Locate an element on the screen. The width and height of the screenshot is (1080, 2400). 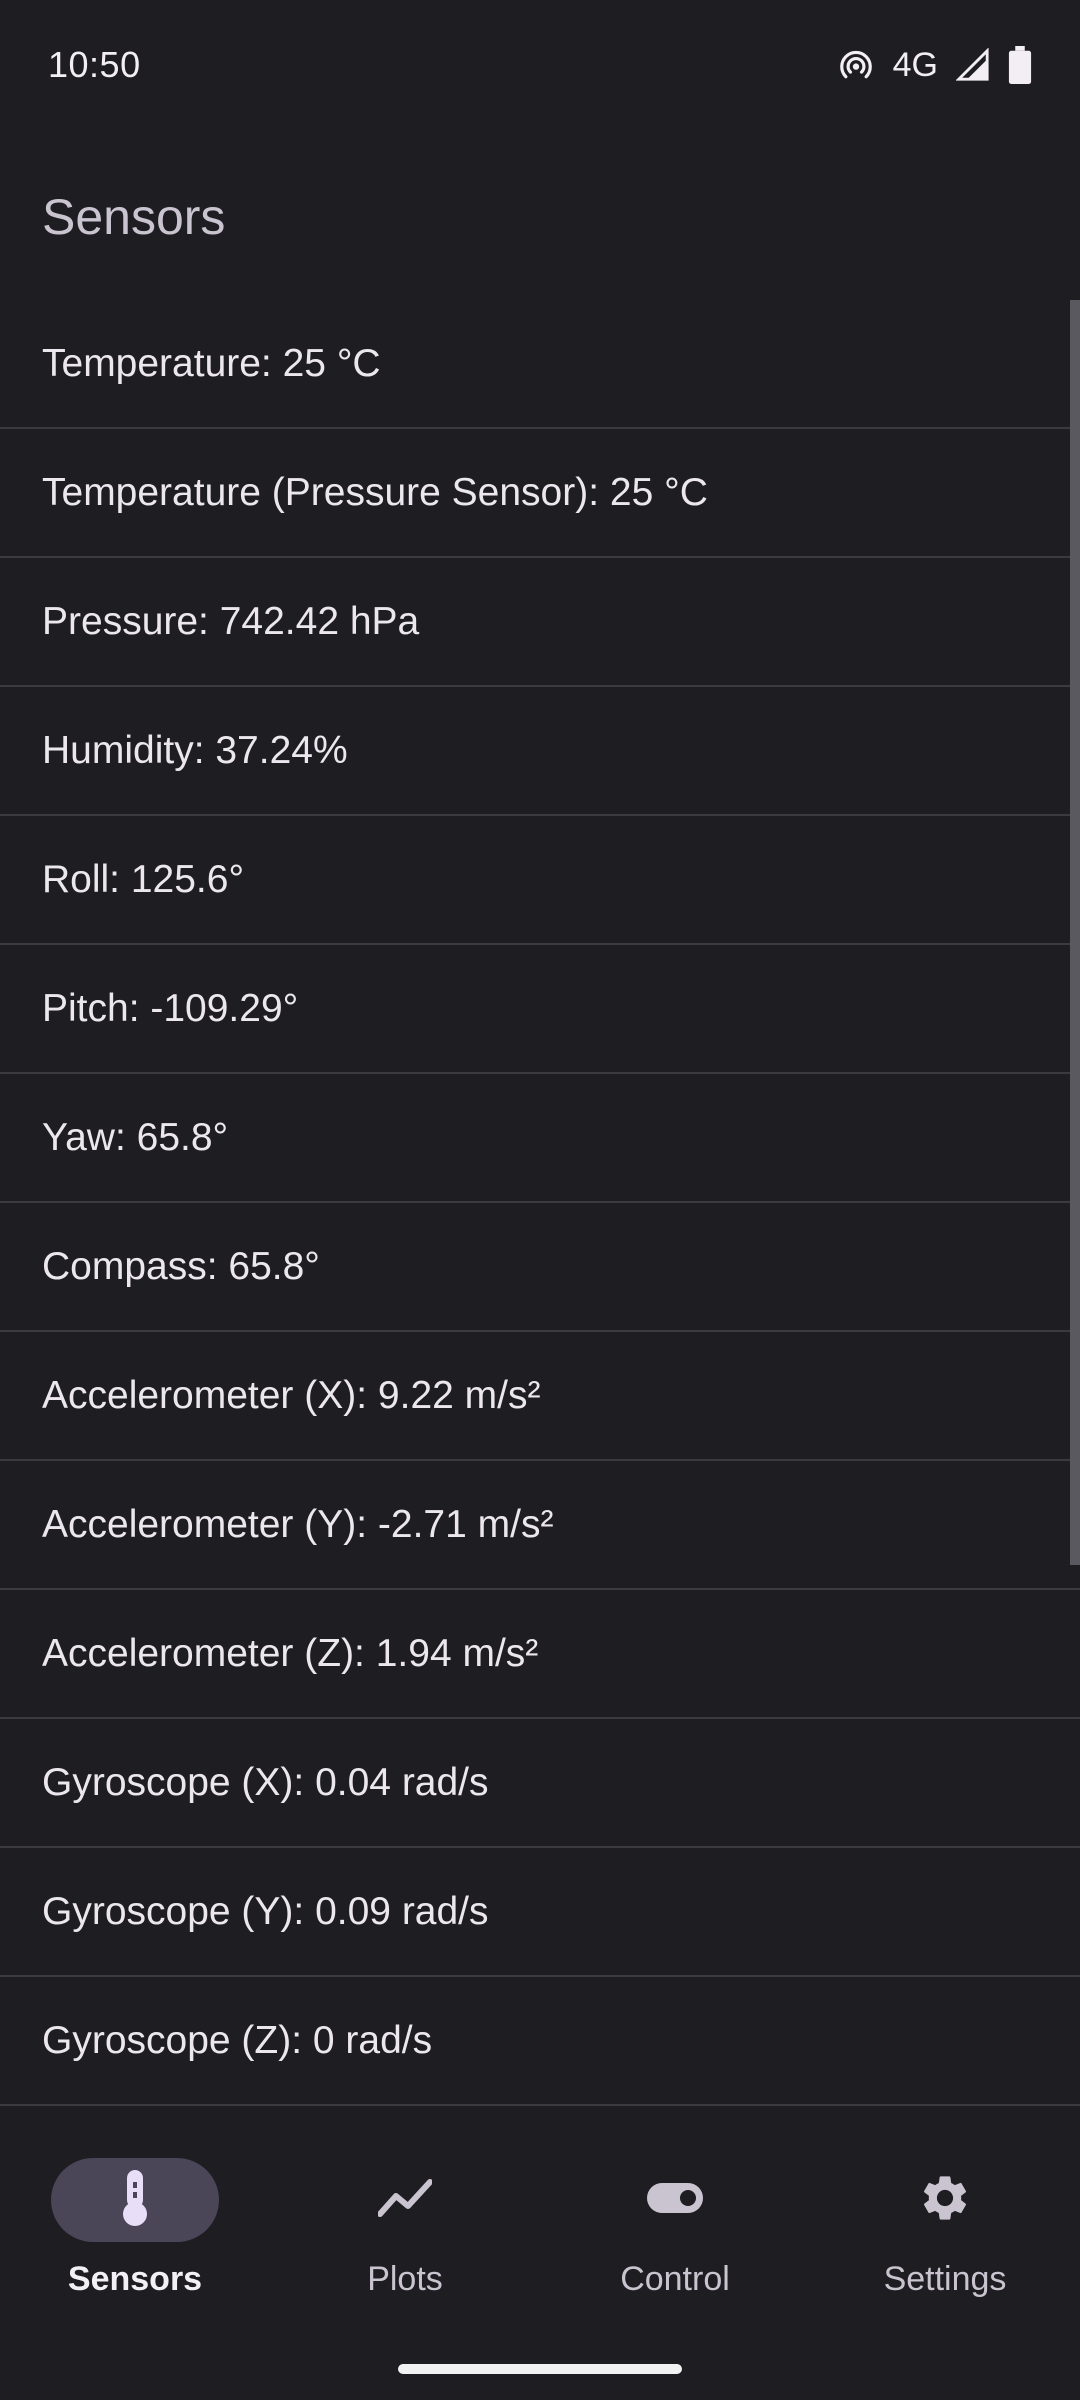
nav-item-control: Control is located at coordinates (675, 2216).